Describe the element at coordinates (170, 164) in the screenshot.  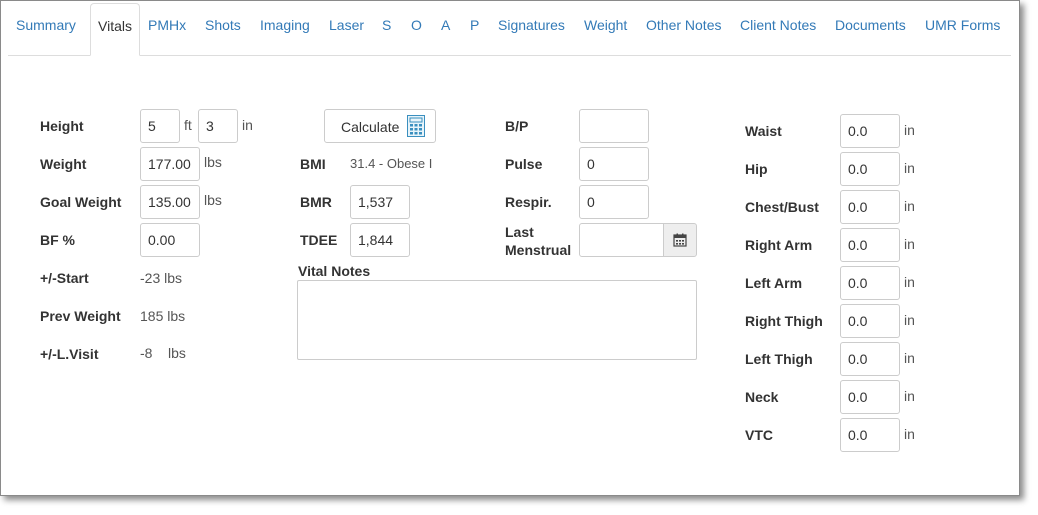
I see `weight-input` at that location.